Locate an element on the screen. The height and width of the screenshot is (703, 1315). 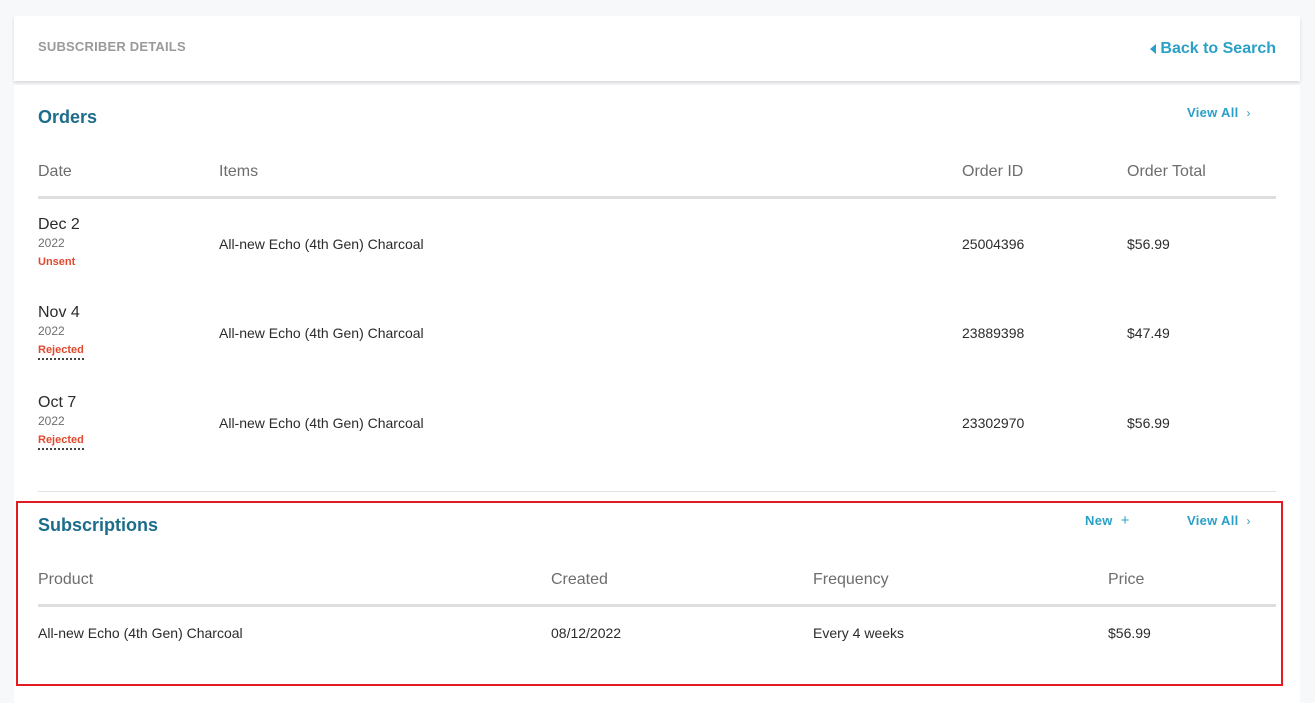
order-total: $47.49 is located at coordinates (1148, 333).